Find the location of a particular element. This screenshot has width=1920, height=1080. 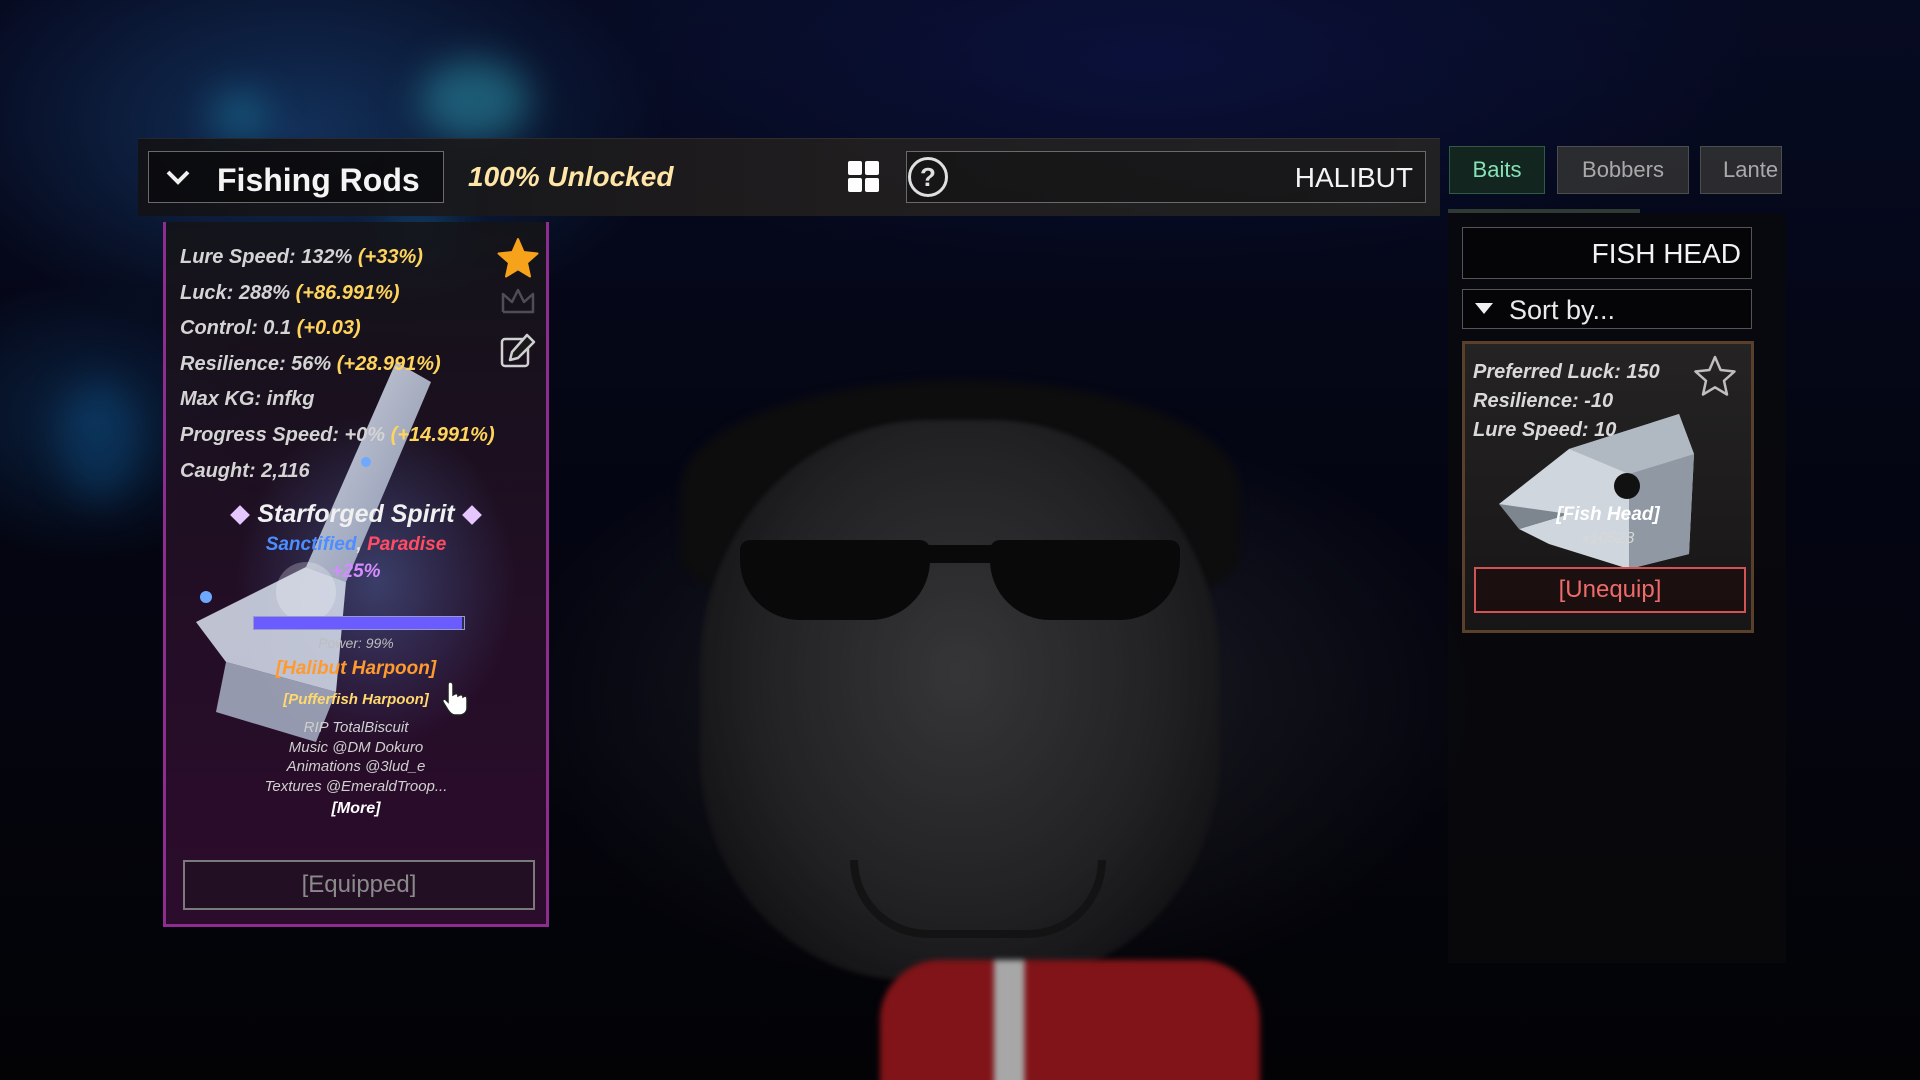

stat-control: Control: 0.1 (+0.03) is located at coordinates (270, 328).